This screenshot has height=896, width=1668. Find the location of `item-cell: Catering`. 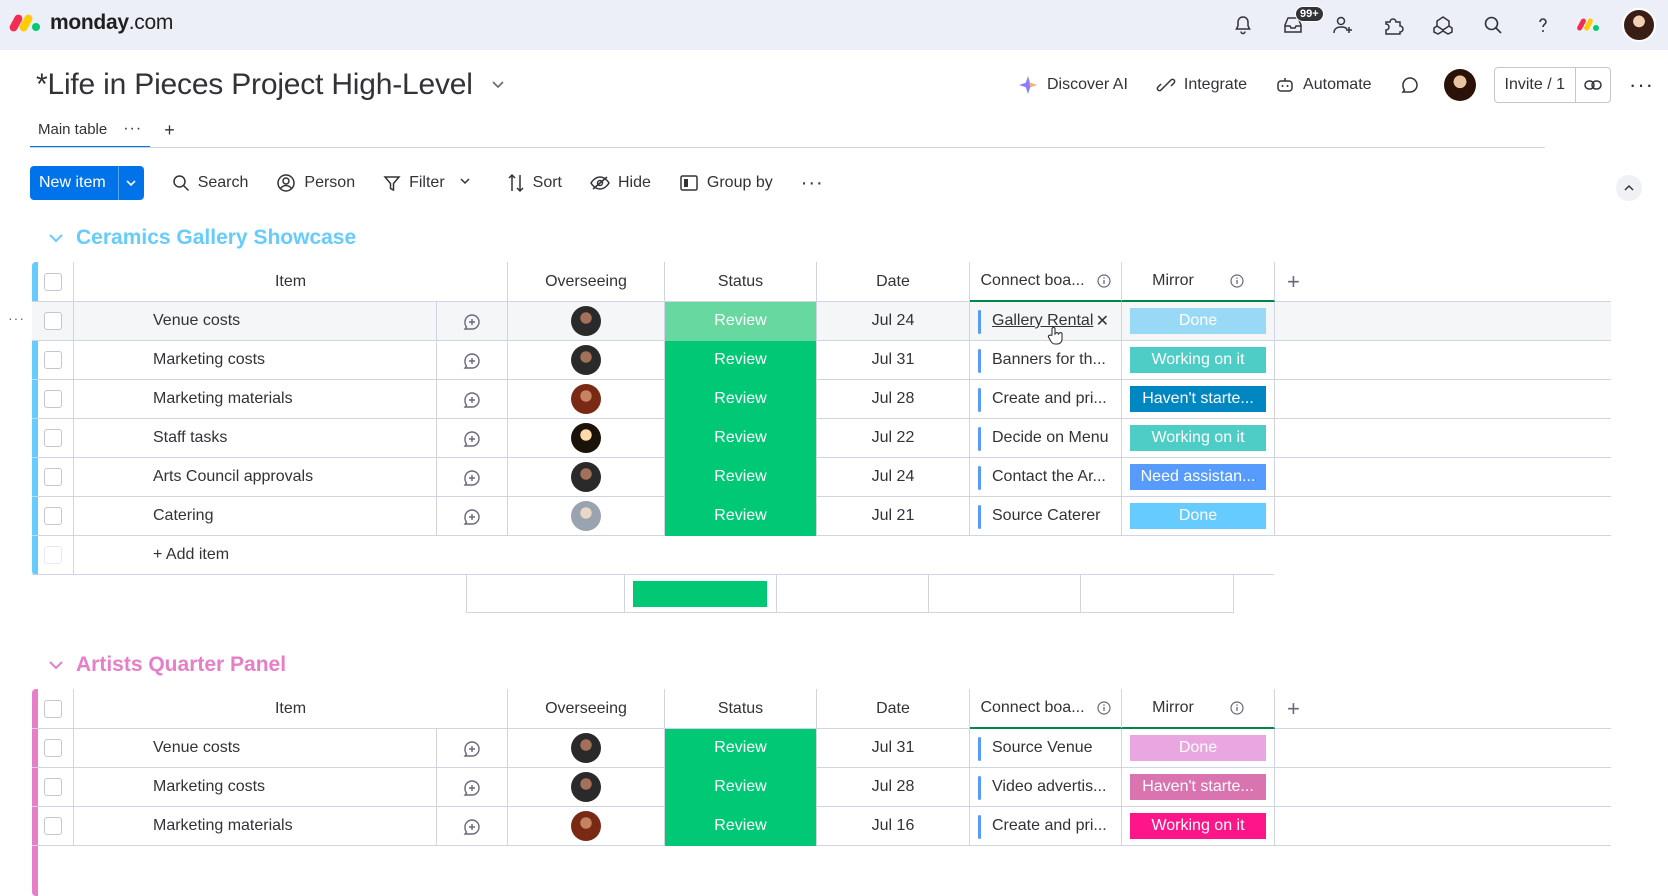

item-cell: Catering is located at coordinates (291, 516).